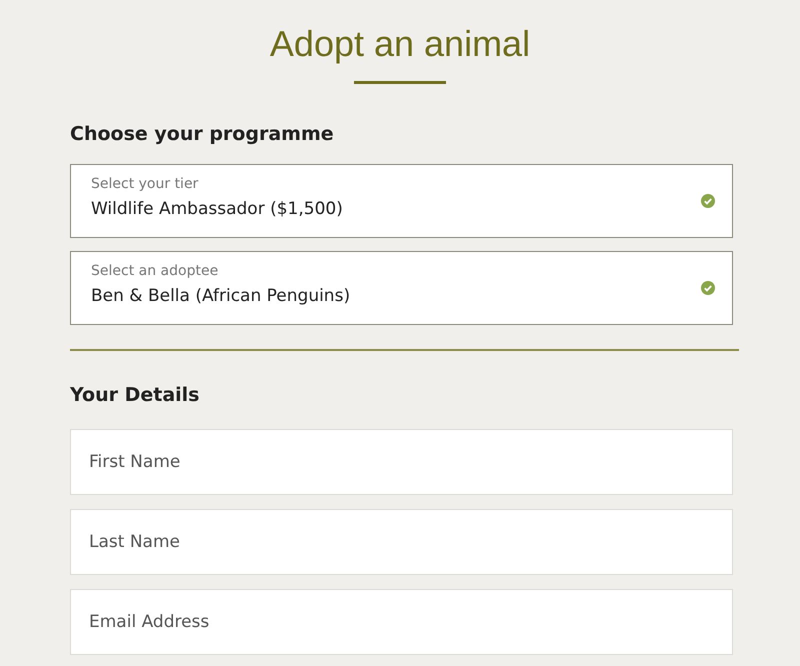  Describe the element at coordinates (221, 296) in the screenshot. I see `selected-value: Ben & Bella (African Penguins)` at that location.